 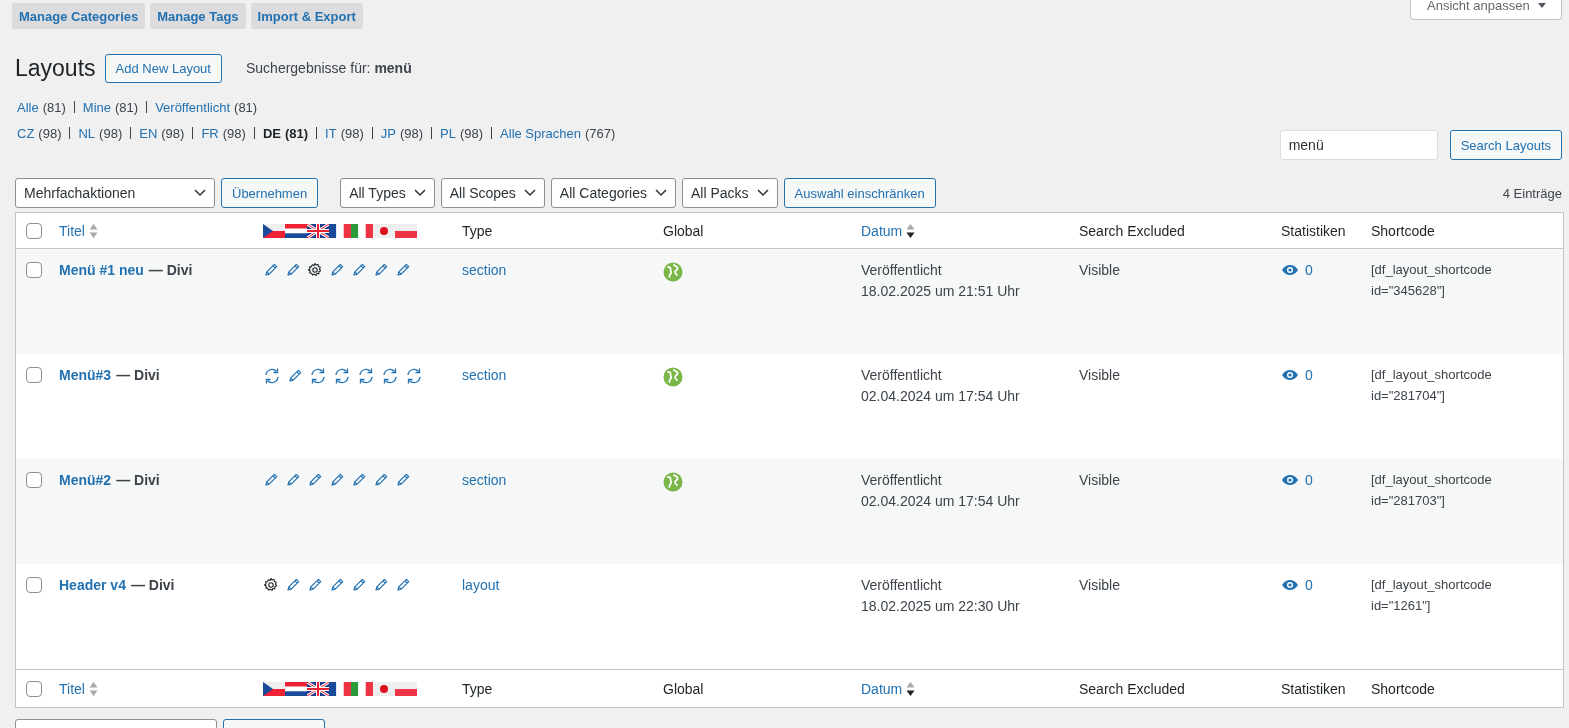 What do you see at coordinates (481, 585) in the screenshot?
I see `type-link: layout` at bounding box center [481, 585].